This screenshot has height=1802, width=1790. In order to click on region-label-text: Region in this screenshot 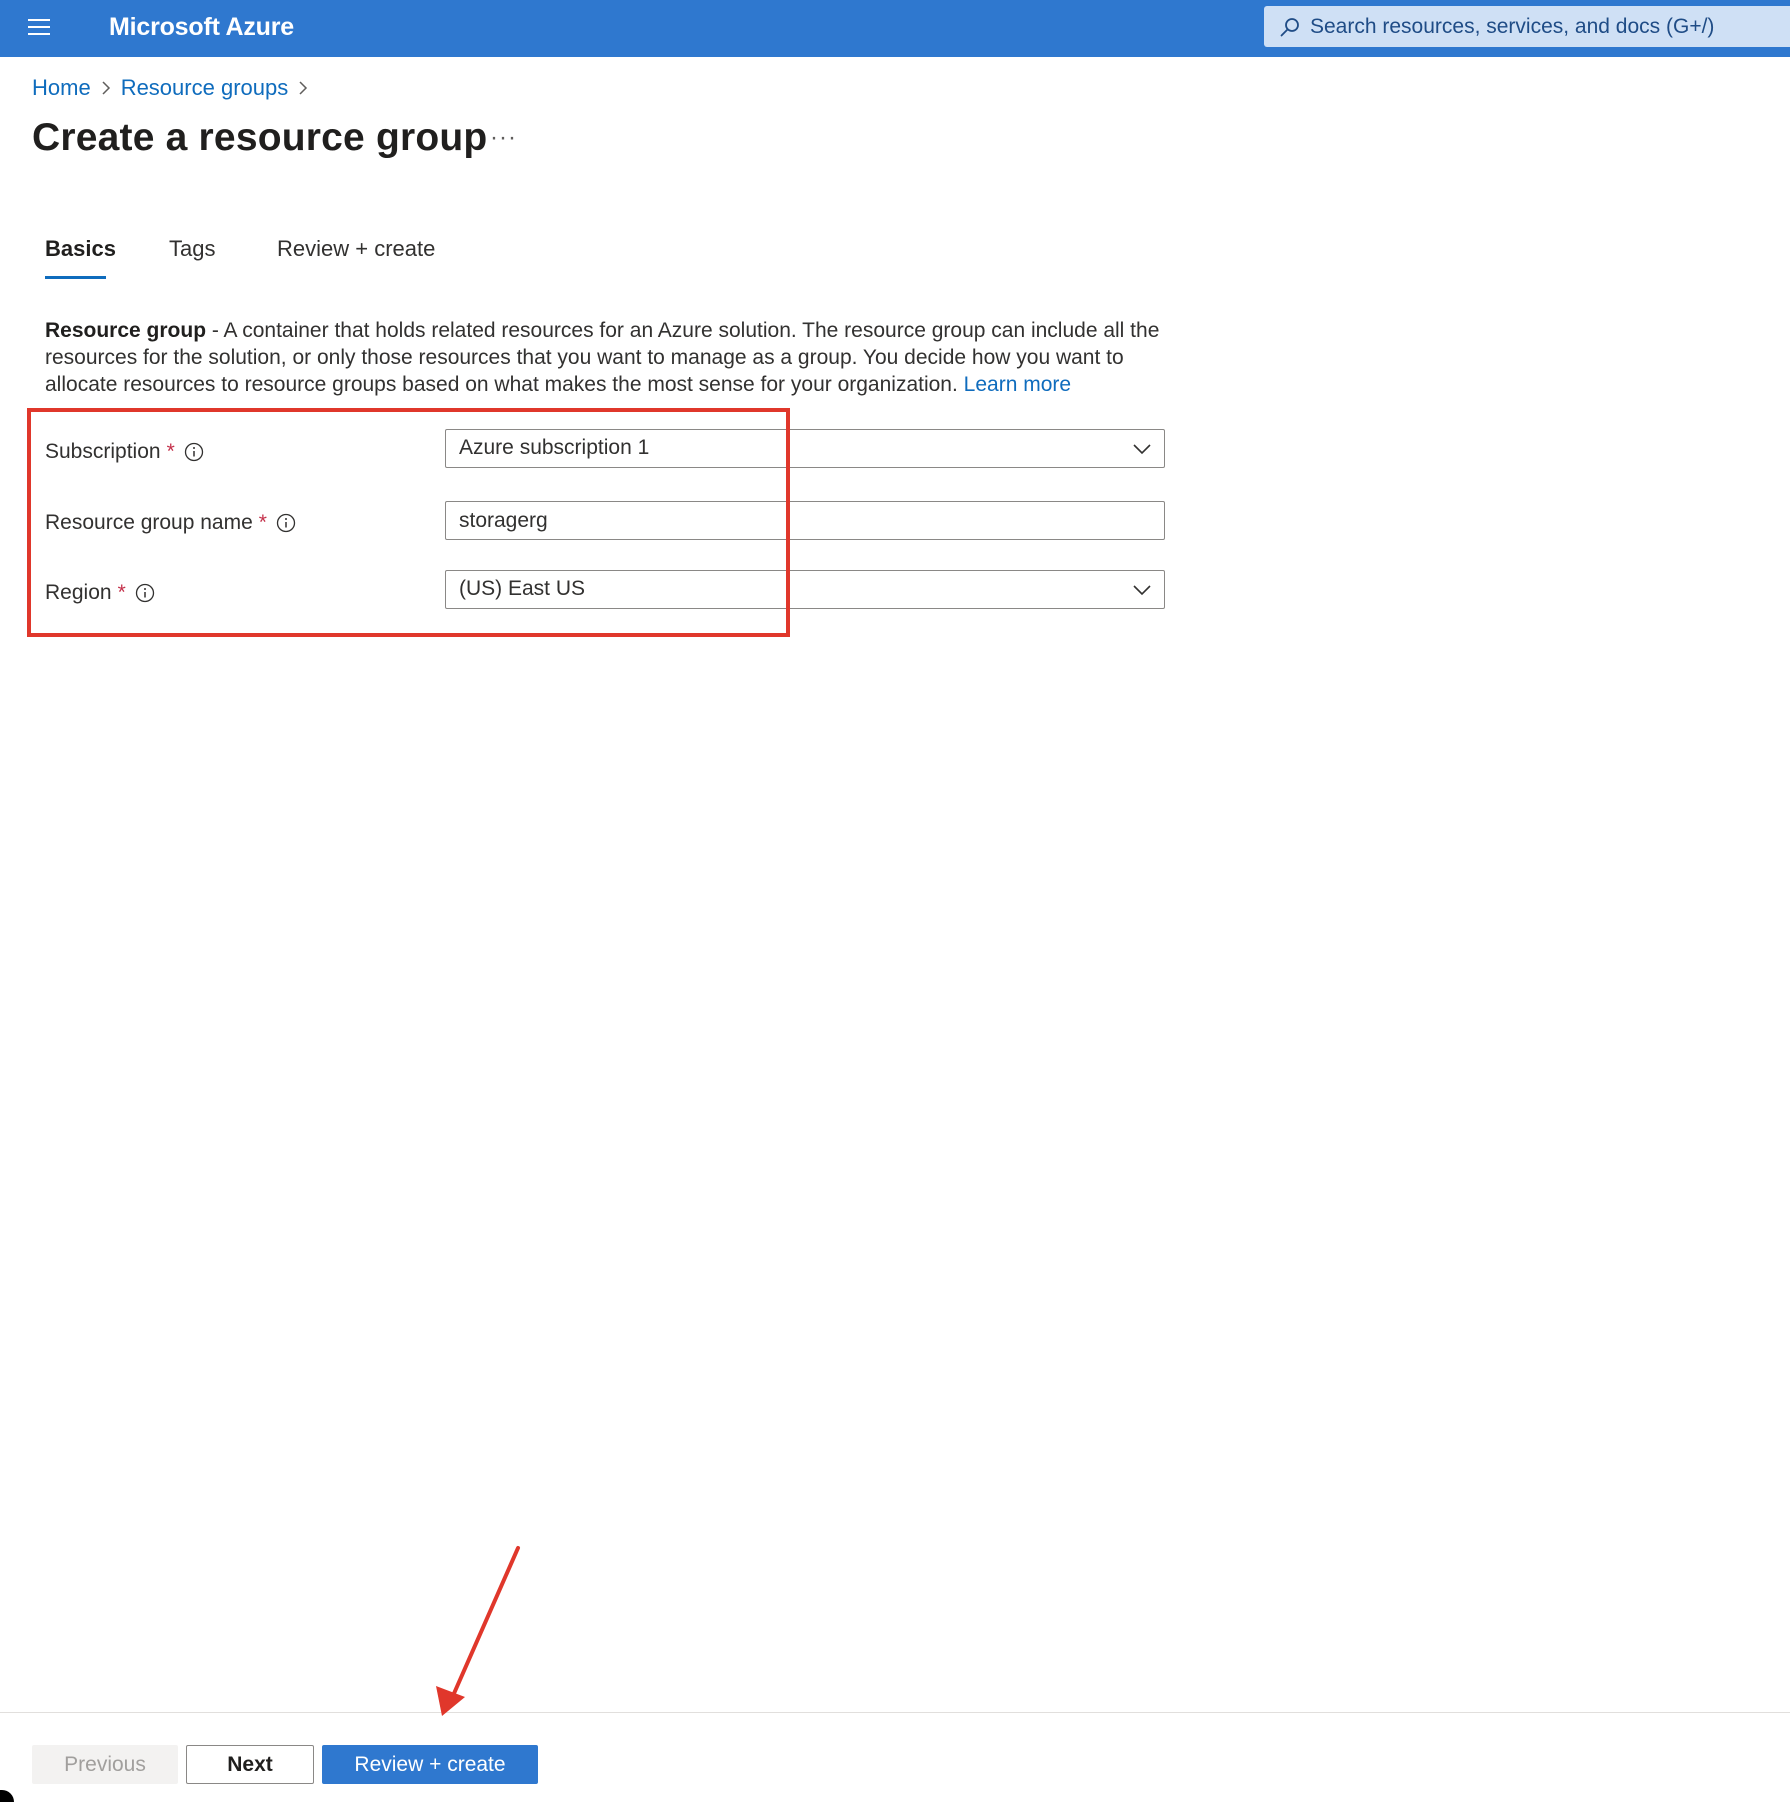, I will do `click(78, 592)`.